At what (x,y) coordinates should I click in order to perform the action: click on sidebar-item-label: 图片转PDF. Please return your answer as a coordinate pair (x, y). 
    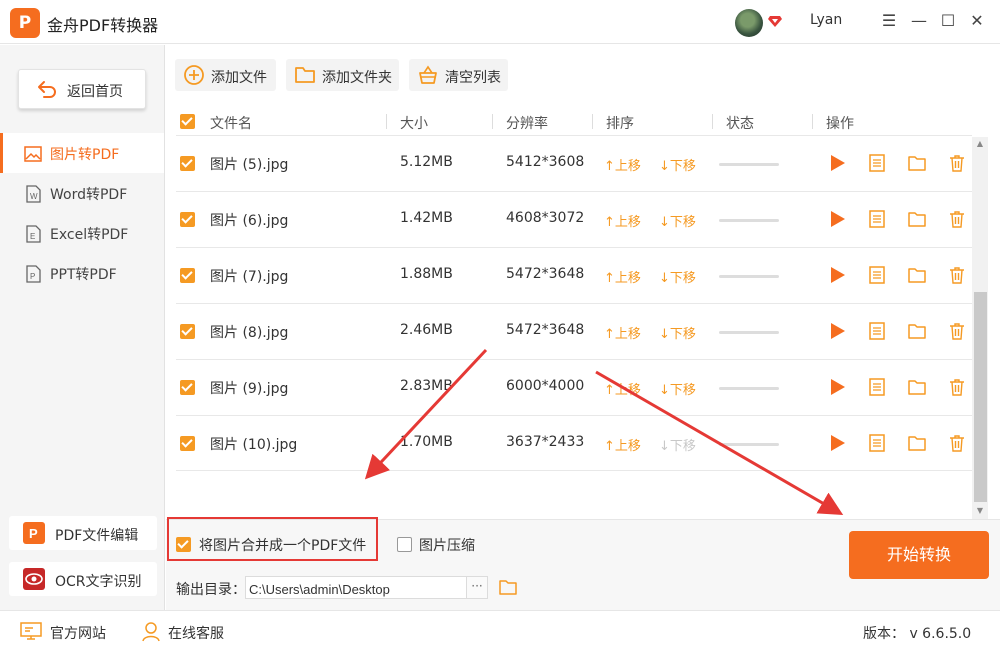
    Looking at the image, I should click on (85, 155).